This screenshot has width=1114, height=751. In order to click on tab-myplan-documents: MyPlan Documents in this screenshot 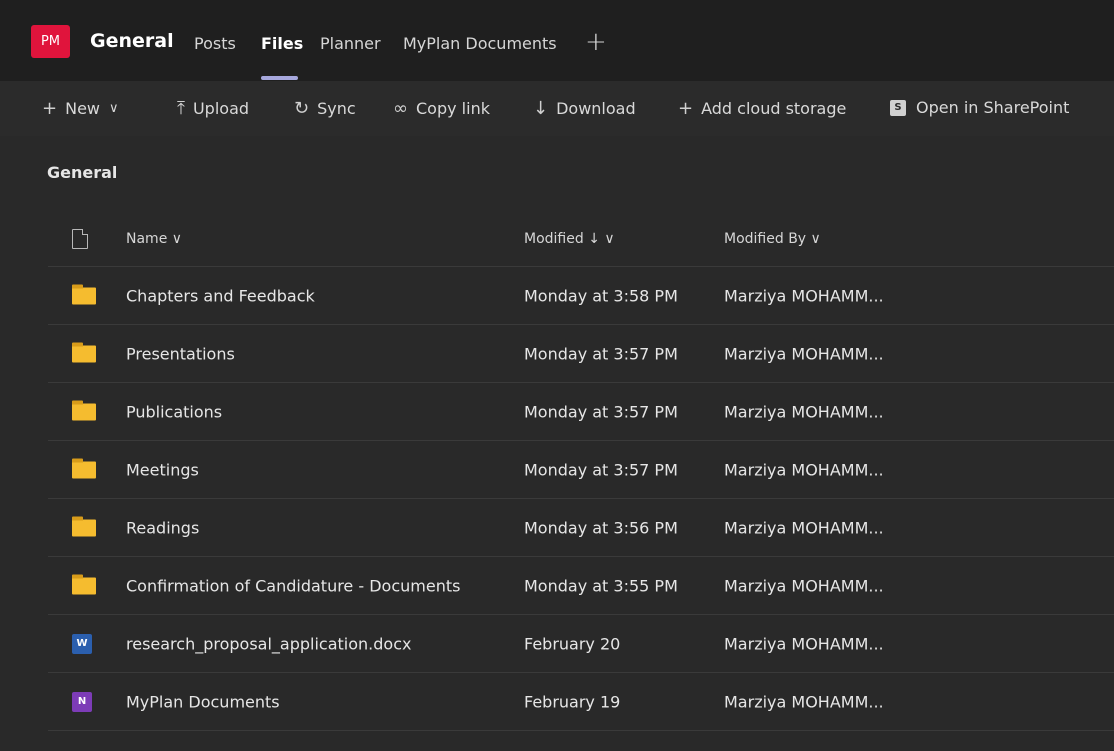, I will do `click(480, 43)`.